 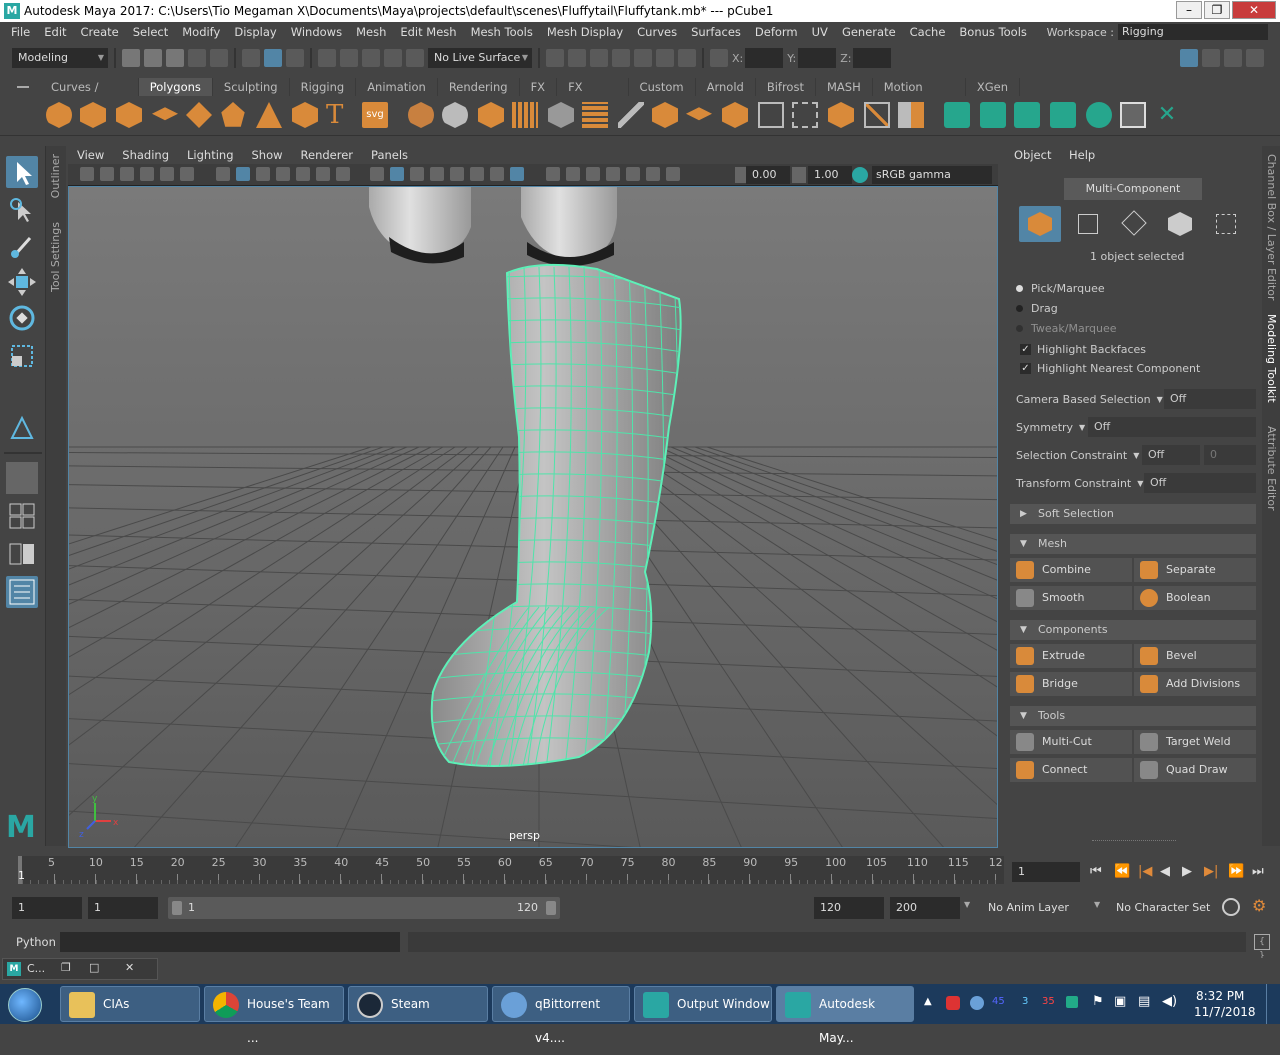 I want to click on snap-view-plane-icon, so click(x=393, y=58).